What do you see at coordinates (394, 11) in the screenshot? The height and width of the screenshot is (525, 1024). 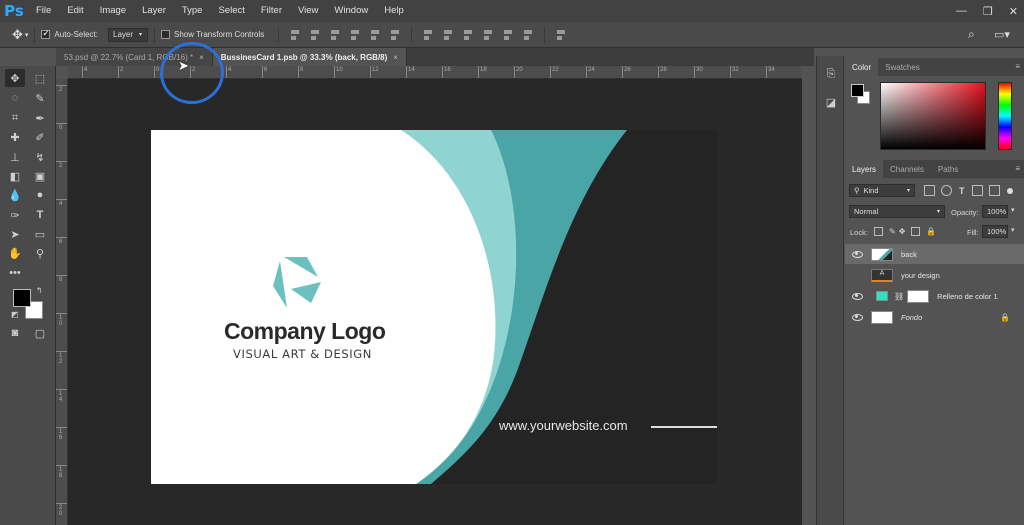 I see `menu-help: Help` at bounding box center [394, 11].